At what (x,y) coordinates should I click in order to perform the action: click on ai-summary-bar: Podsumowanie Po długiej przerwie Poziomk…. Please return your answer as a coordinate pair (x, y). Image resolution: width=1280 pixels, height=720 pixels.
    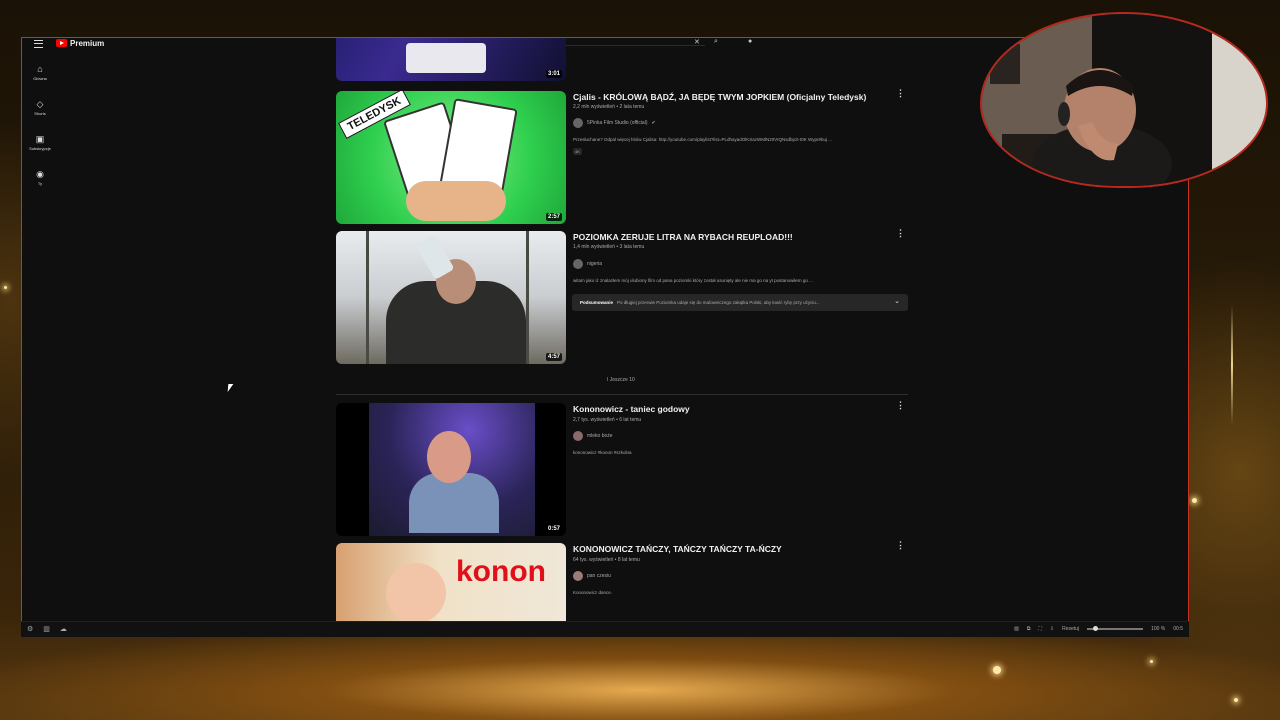
    Looking at the image, I should click on (740, 302).